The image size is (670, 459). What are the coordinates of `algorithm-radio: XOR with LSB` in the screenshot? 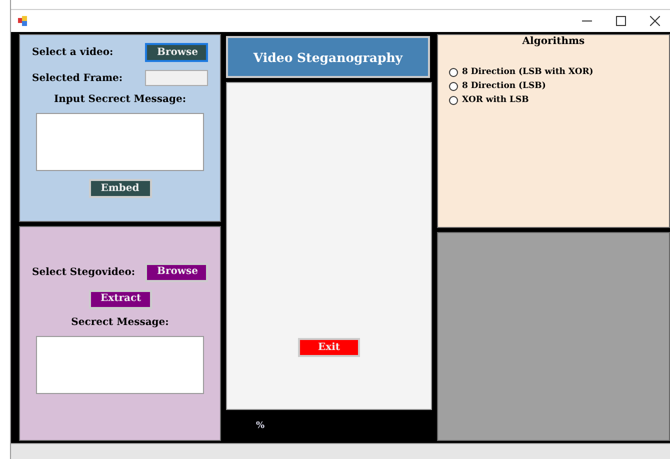 It's located at (553, 100).